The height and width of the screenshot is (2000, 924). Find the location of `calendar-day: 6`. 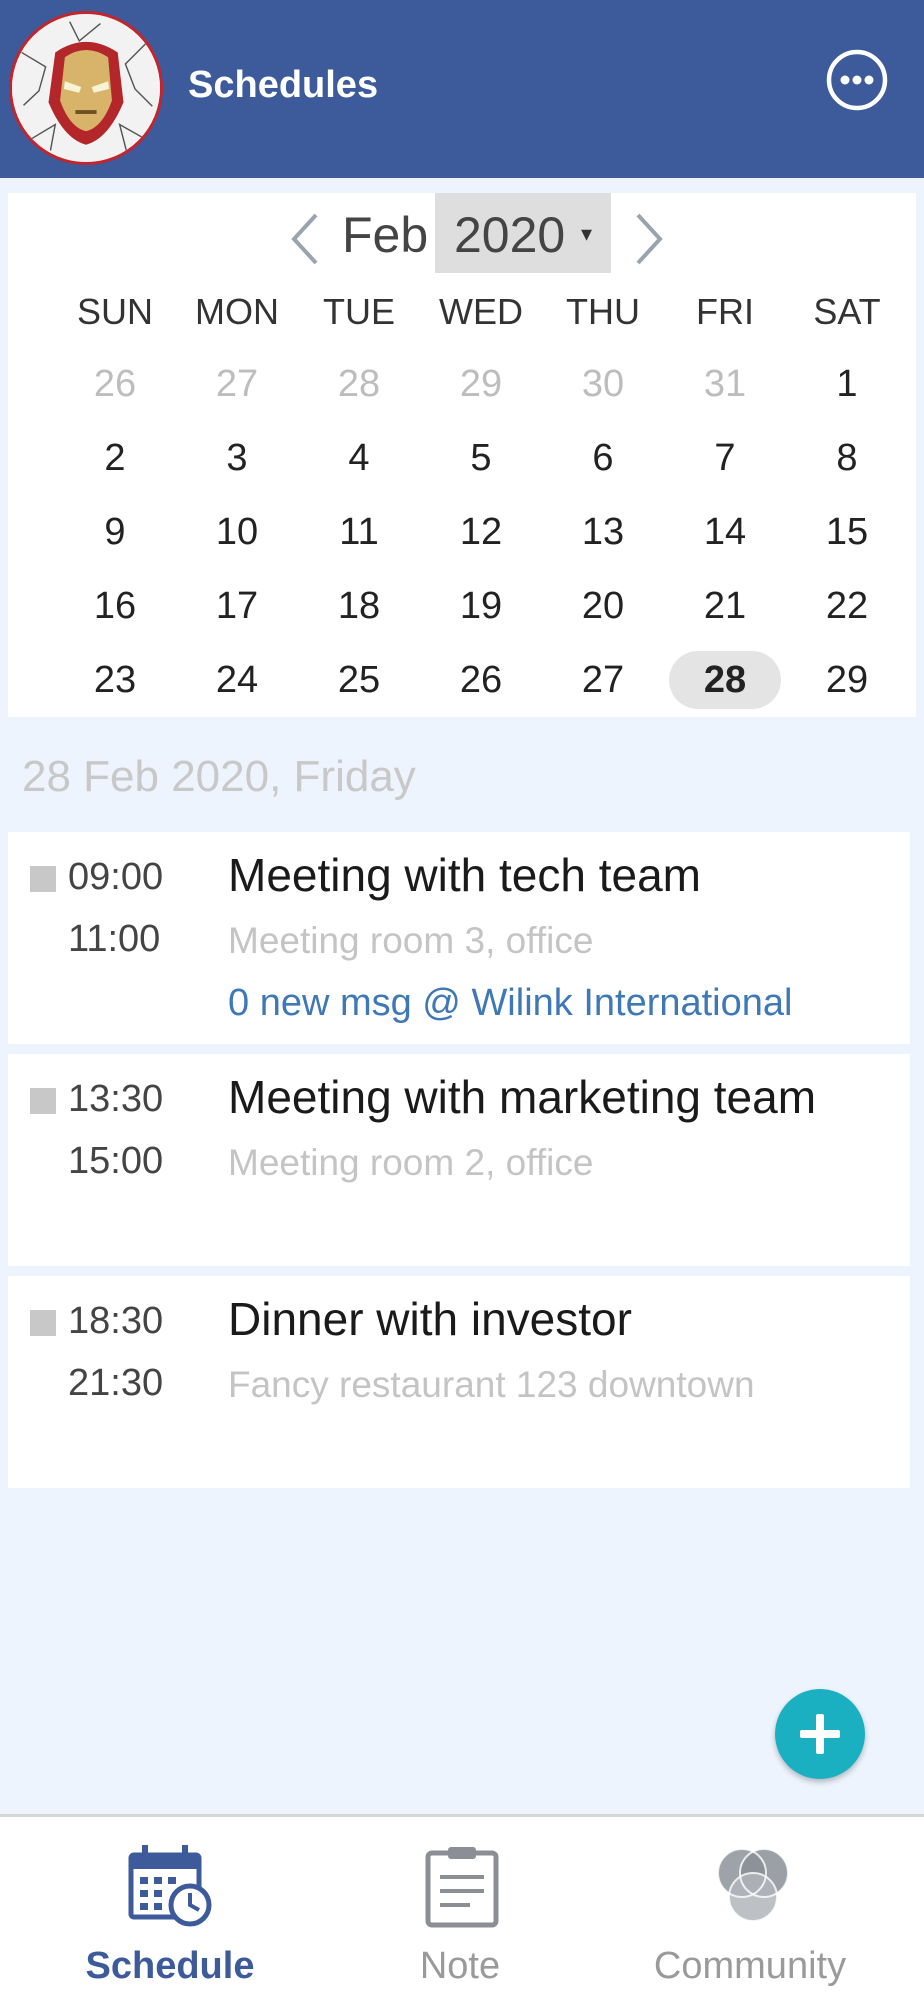

calendar-day: 6 is located at coordinates (603, 458).